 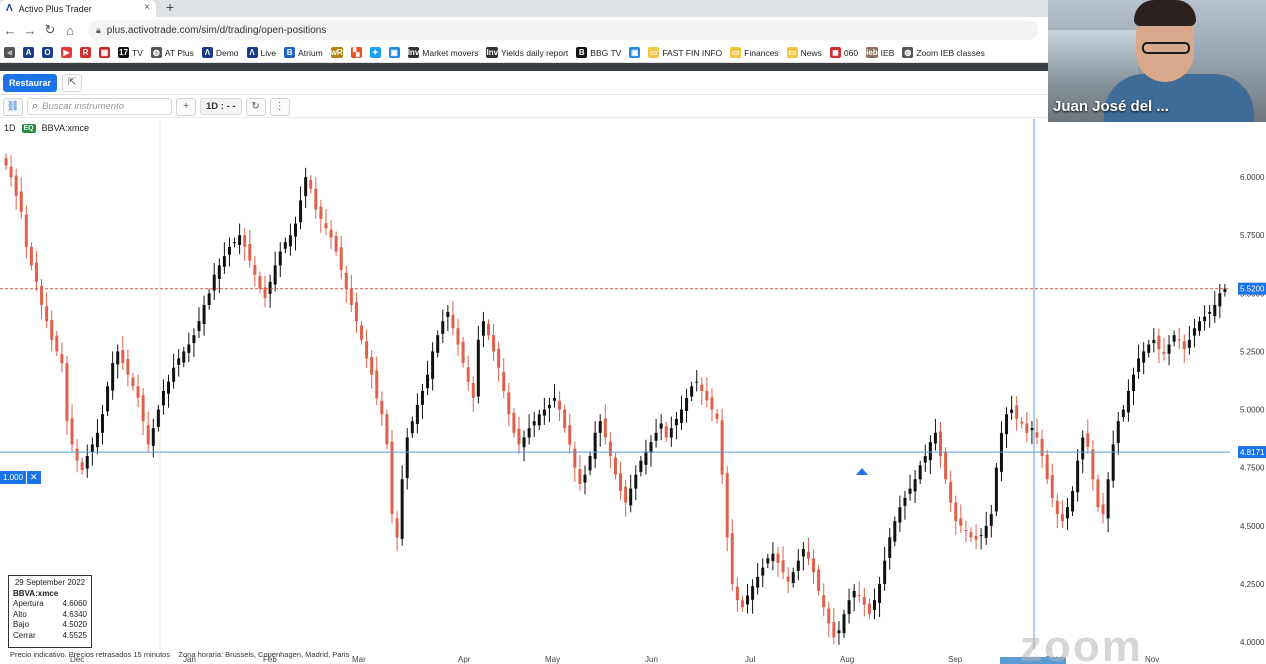 I want to click on home-icon: ⌂, so click(x=70, y=30).